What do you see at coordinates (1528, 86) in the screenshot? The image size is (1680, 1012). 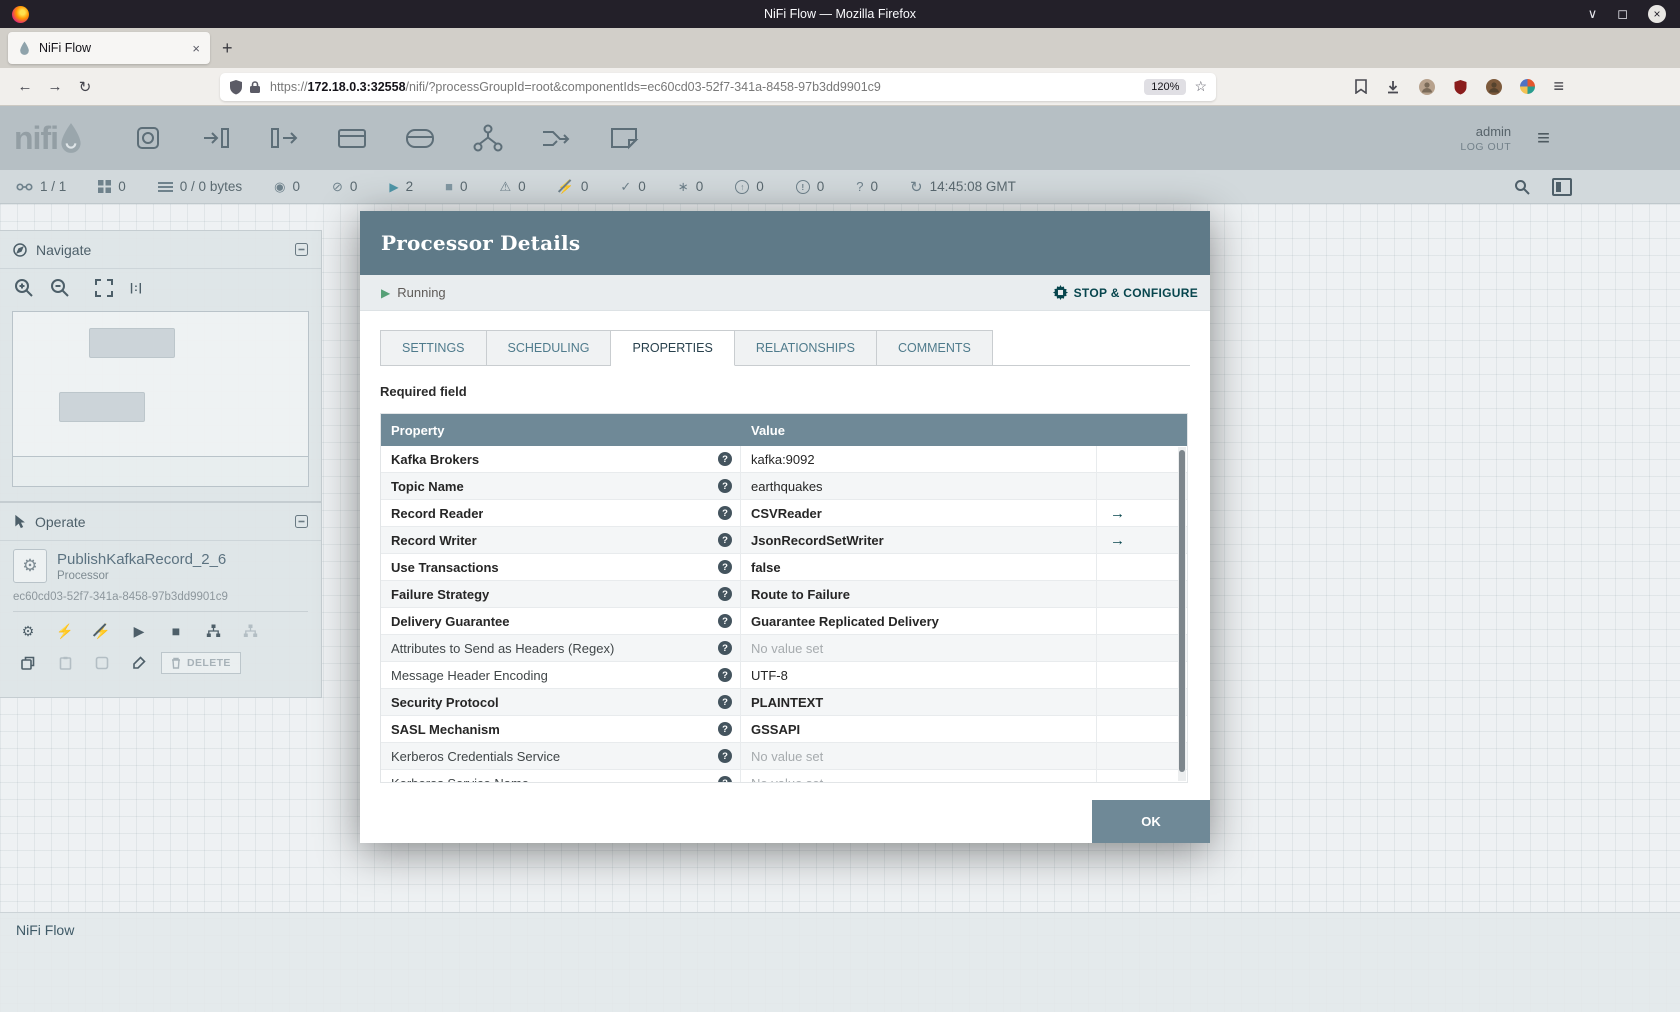 I see `extension-pinwheel-icon` at bounding box center [1528, 86].